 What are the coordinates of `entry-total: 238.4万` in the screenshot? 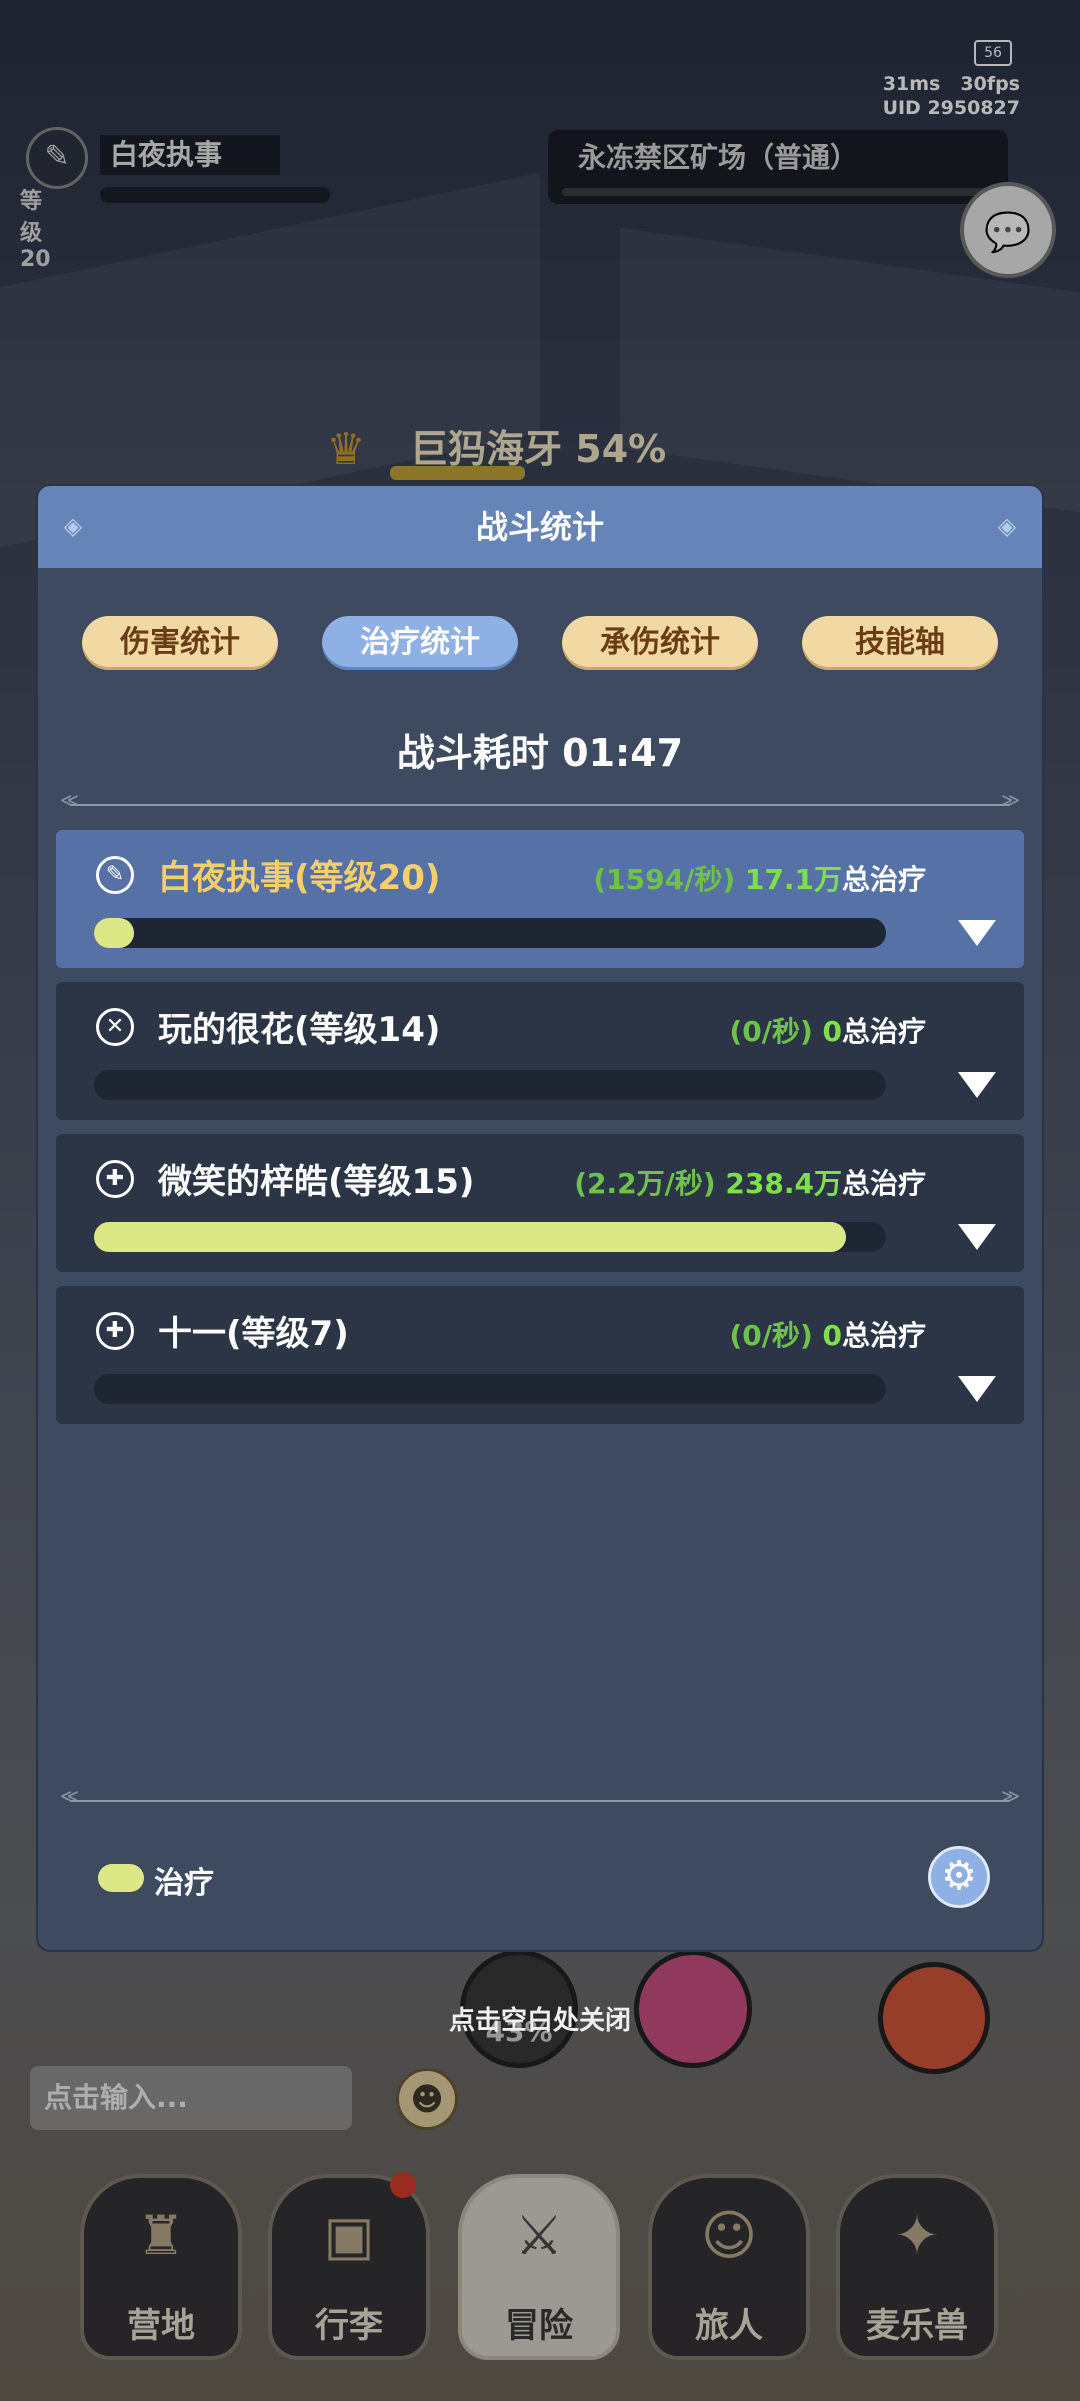 It's located at (783, 1183).